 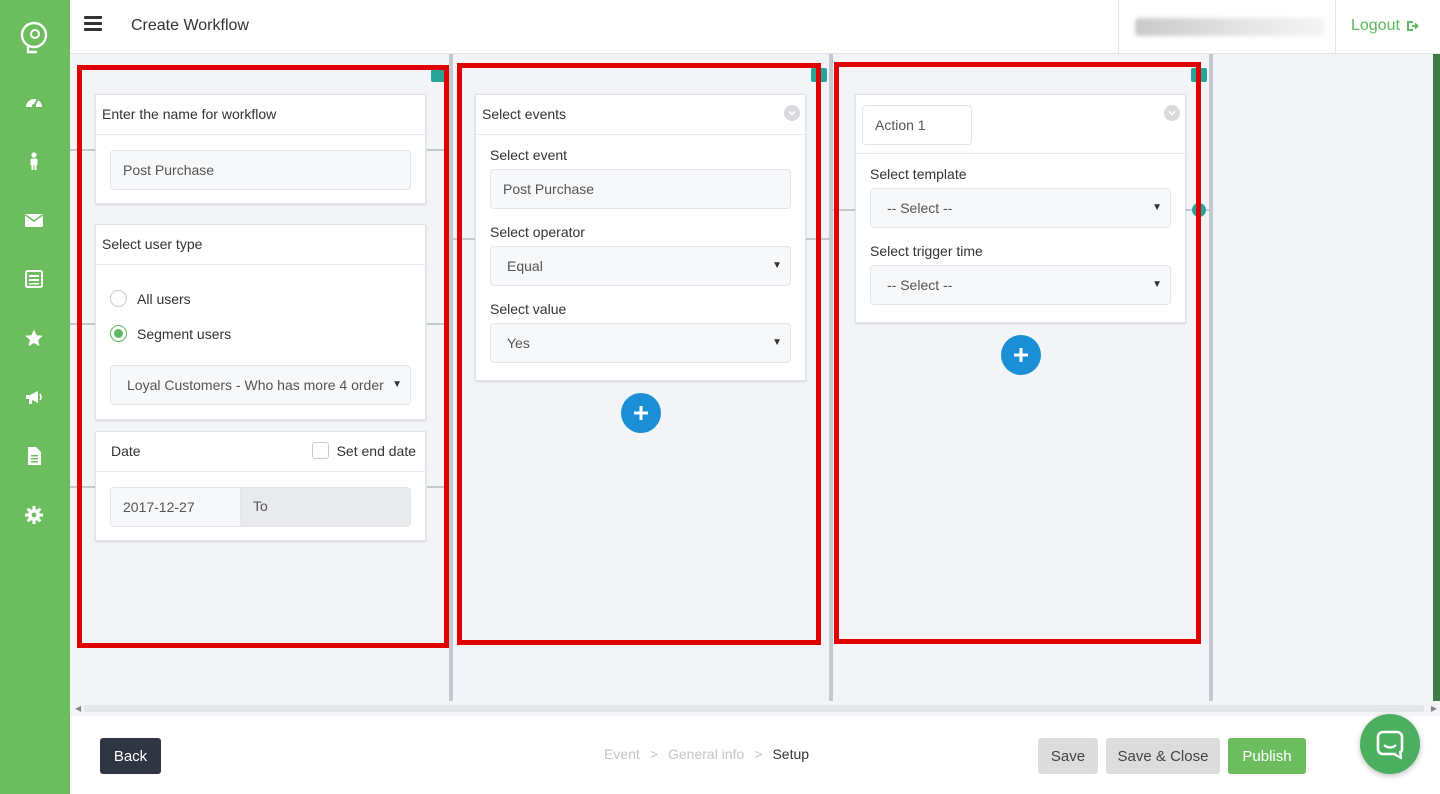 I want to click on email-icon, so click(x=34, y=220).